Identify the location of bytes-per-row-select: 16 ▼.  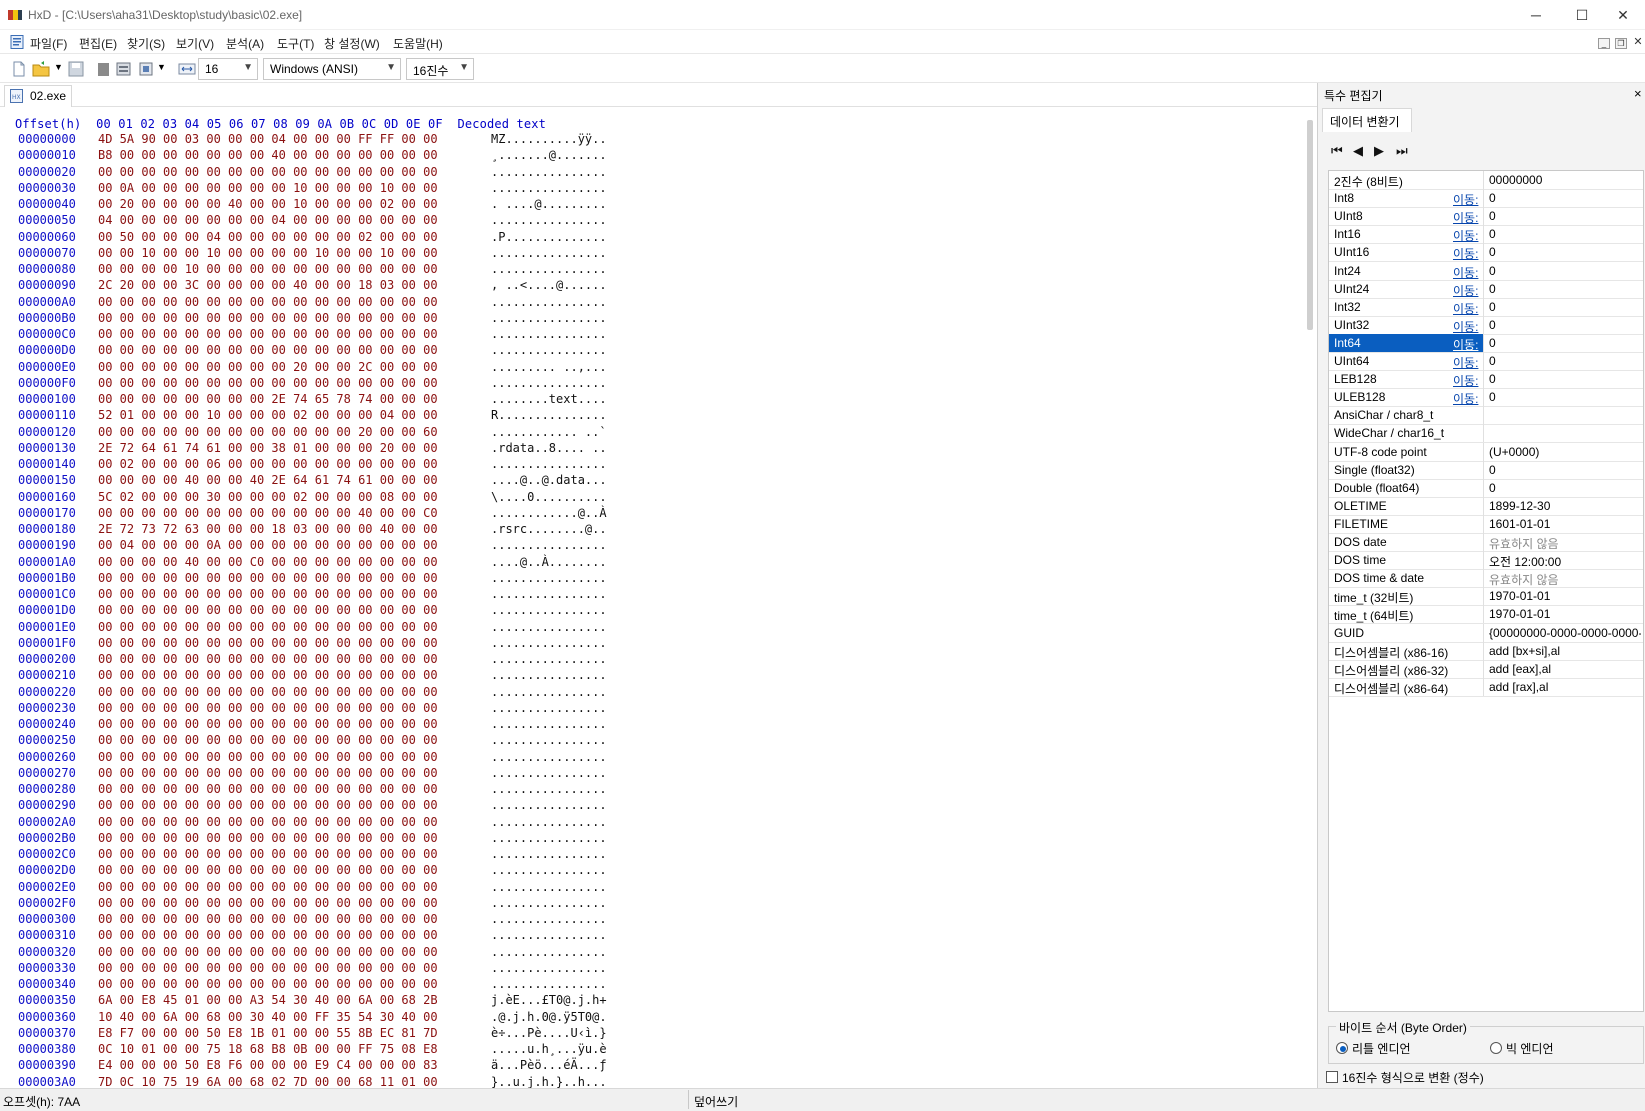
(228, 69).